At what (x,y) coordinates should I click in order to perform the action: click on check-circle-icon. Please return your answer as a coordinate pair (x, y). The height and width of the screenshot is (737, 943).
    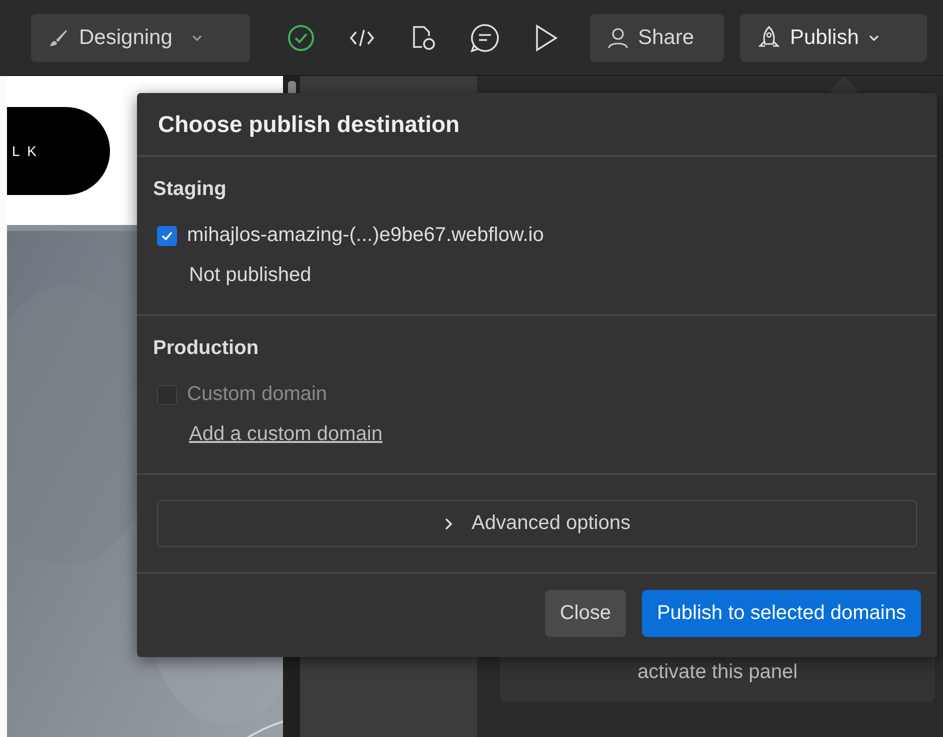
    Looking at the image, I should click on (301, 37).